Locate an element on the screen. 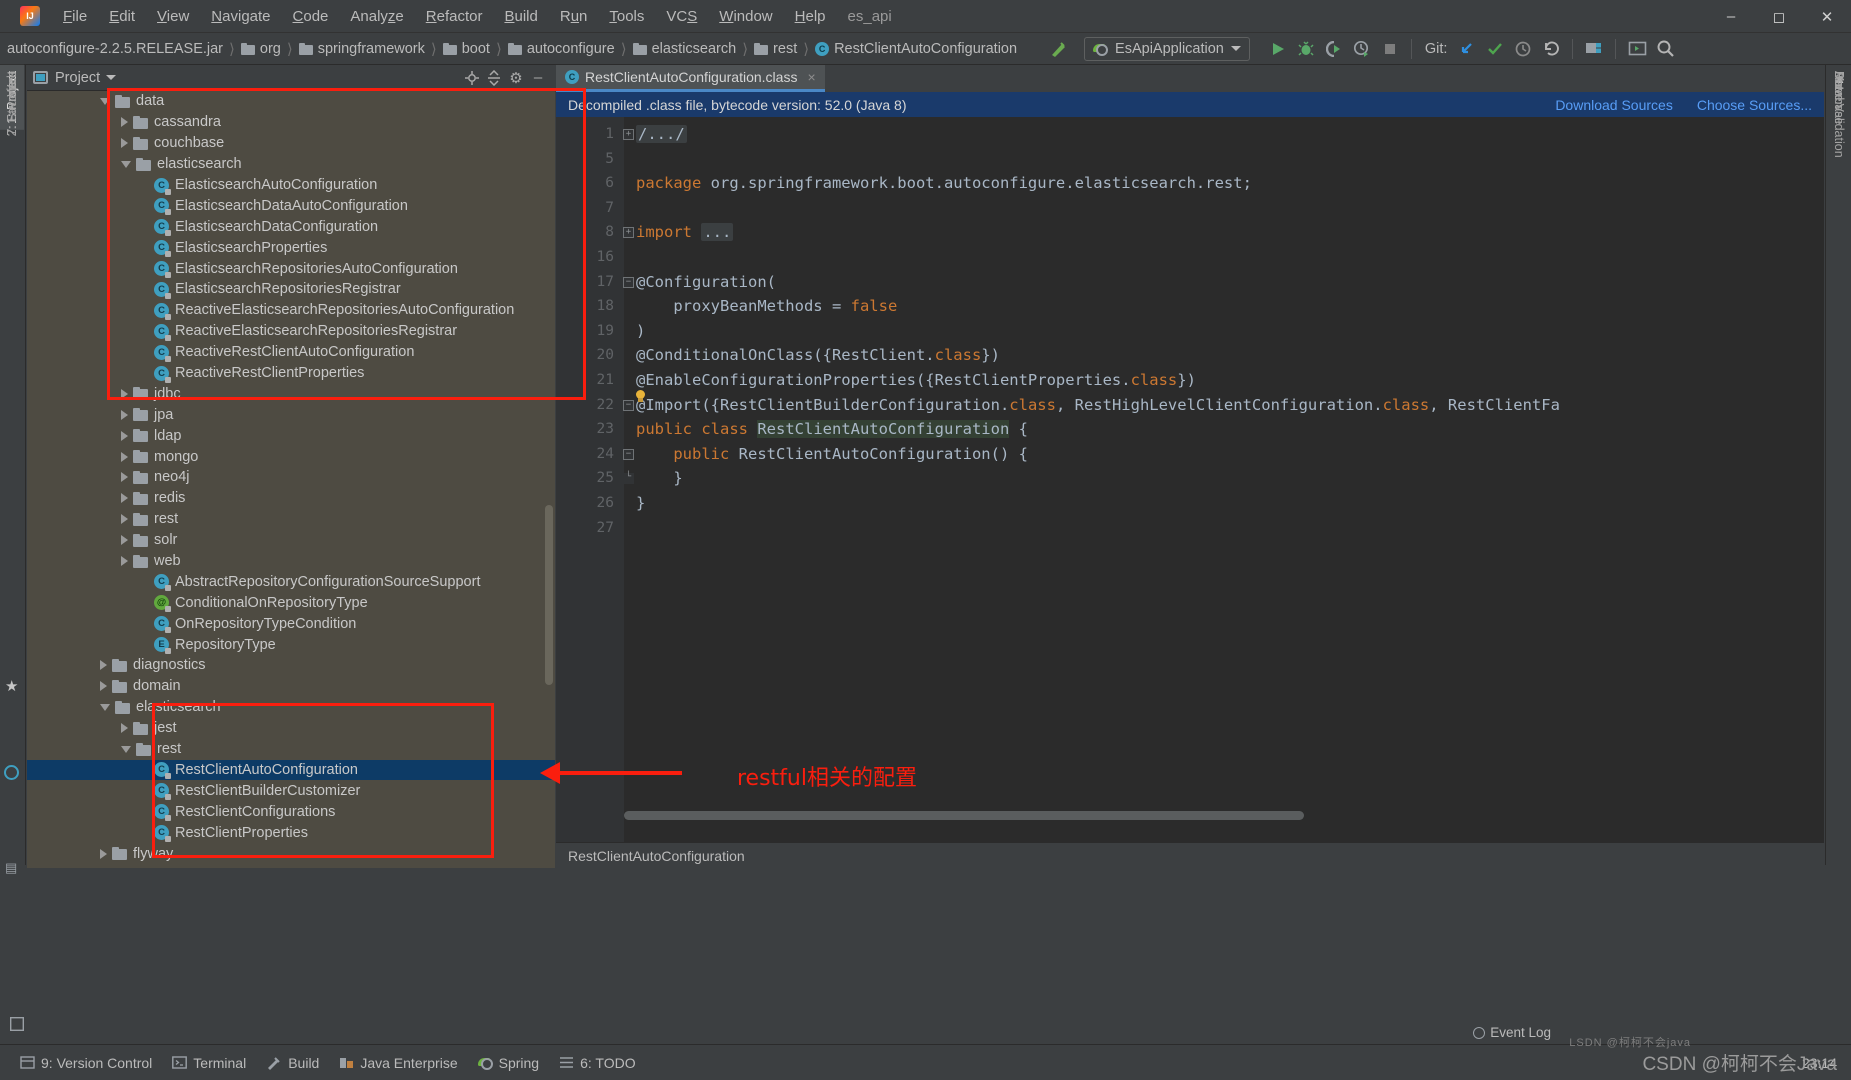  line-number: 5 is located at coordinates (590, 159).